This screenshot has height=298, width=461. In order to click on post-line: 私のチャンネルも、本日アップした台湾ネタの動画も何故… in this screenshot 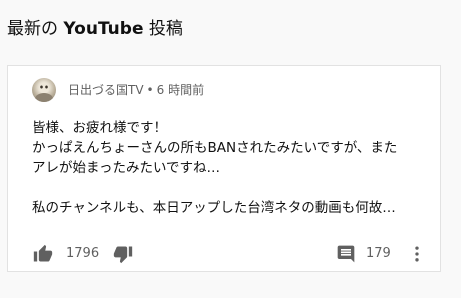, I will do `click(214, 208)`.